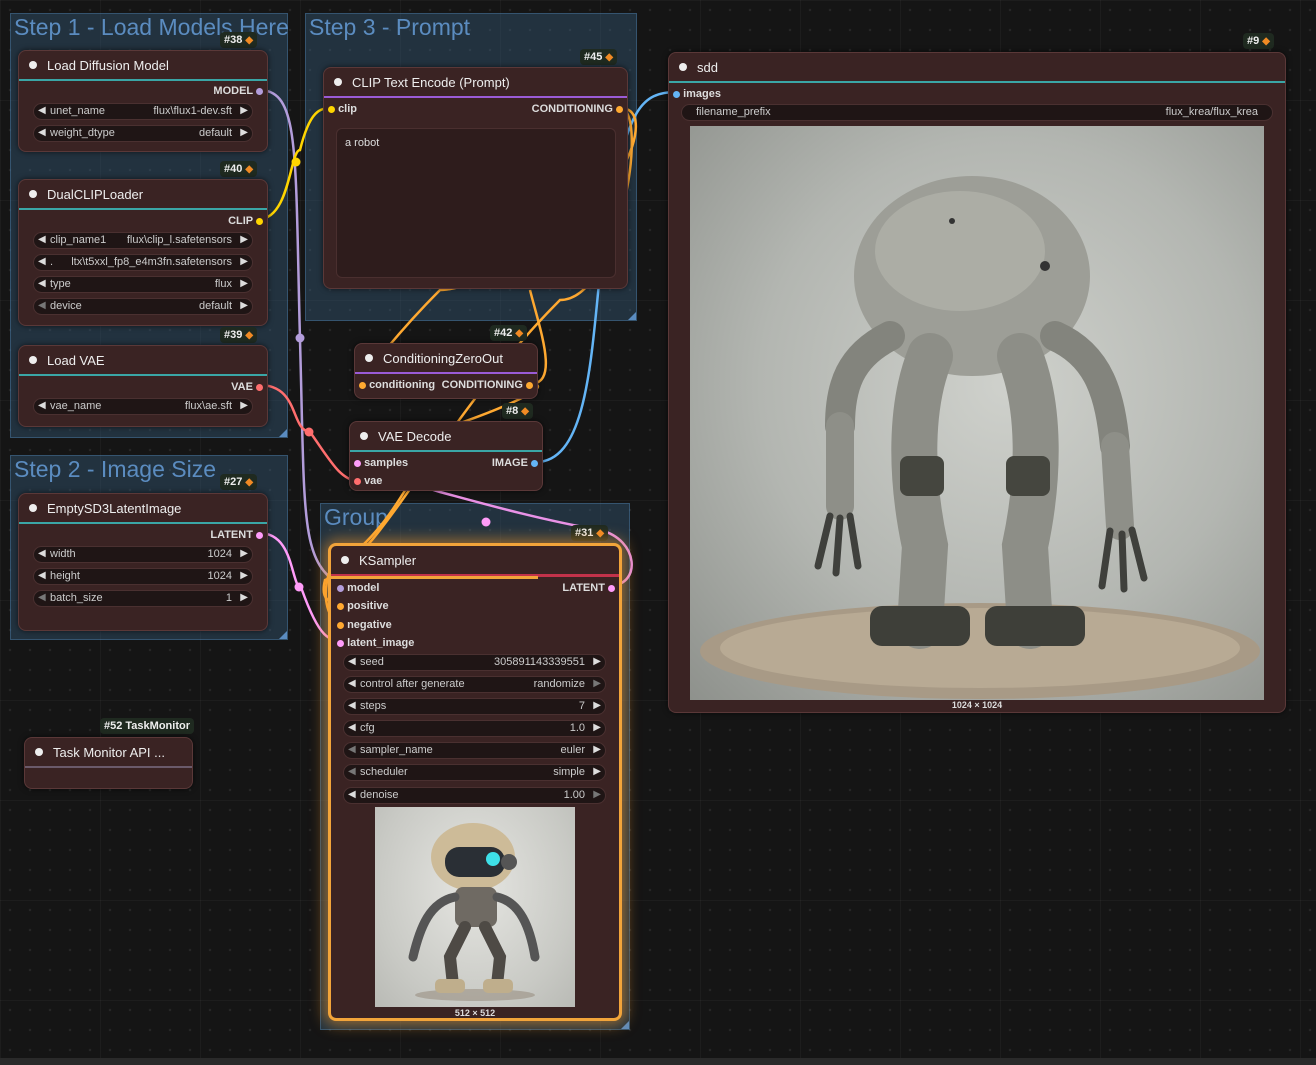 The width and height of the screenshot is (1316, 1065). Describe the element at coordinates (143, 554) in the screenshot. I see `widget-width: ◀ width 1024 ▶` at that location.